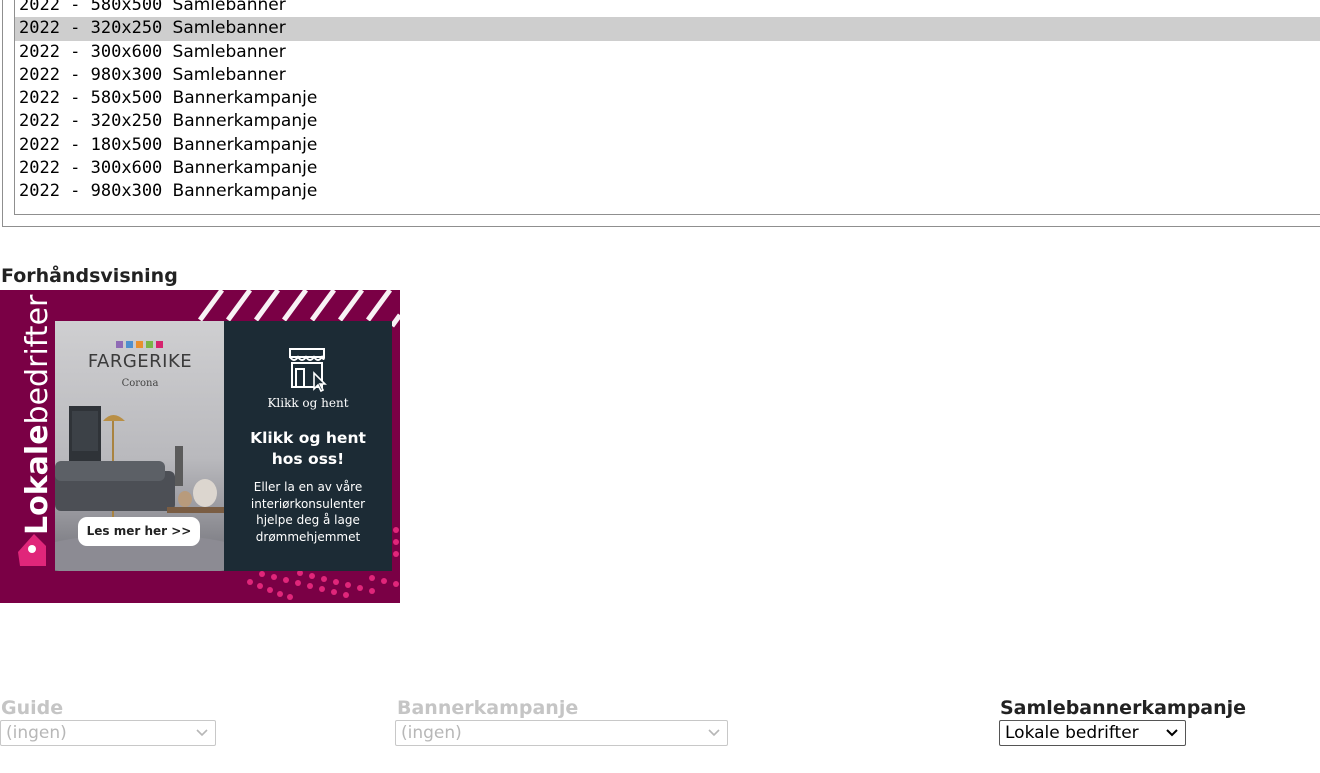  I want to click on panel-body-line: Eller la en av våre, so click(308, 487).